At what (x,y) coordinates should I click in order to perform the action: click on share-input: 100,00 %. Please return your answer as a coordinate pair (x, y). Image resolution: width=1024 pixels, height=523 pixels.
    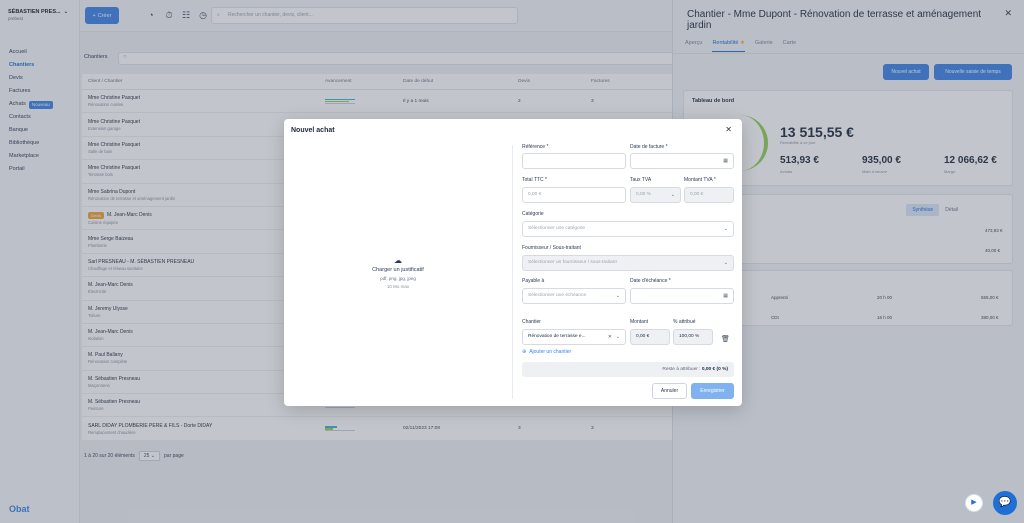
    Looking at the image, I should click on (693, 337).